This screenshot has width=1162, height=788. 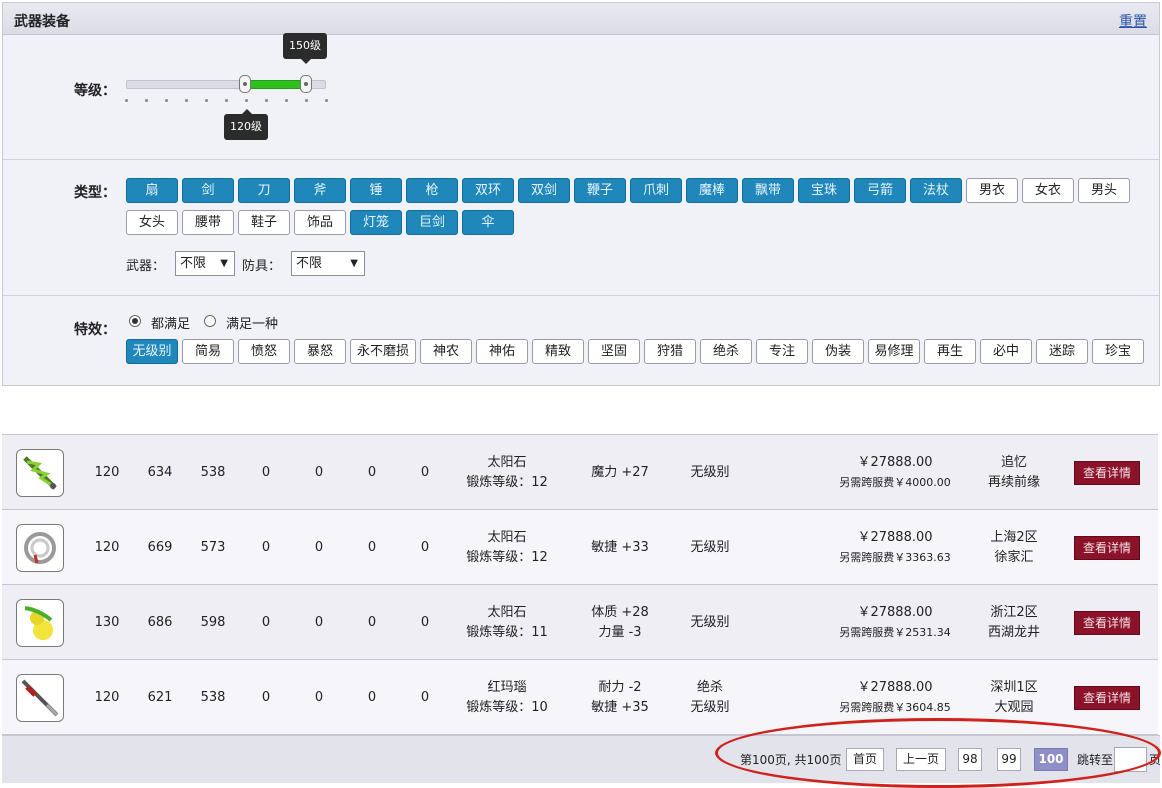 I want to click on radio-match-all, so click(x=135, y=321).